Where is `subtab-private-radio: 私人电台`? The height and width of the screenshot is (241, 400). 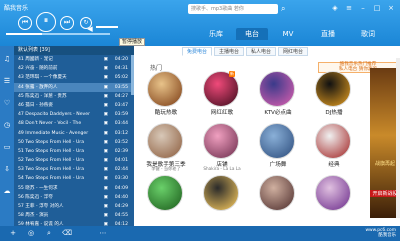 subtab-private-radio: 私人电台 is located at coordinates (261, 51).